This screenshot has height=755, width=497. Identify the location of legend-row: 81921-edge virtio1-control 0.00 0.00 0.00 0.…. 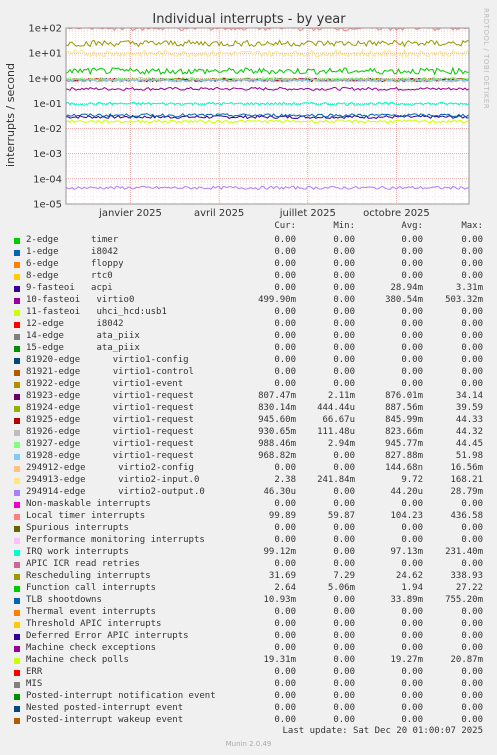
(248, 373).